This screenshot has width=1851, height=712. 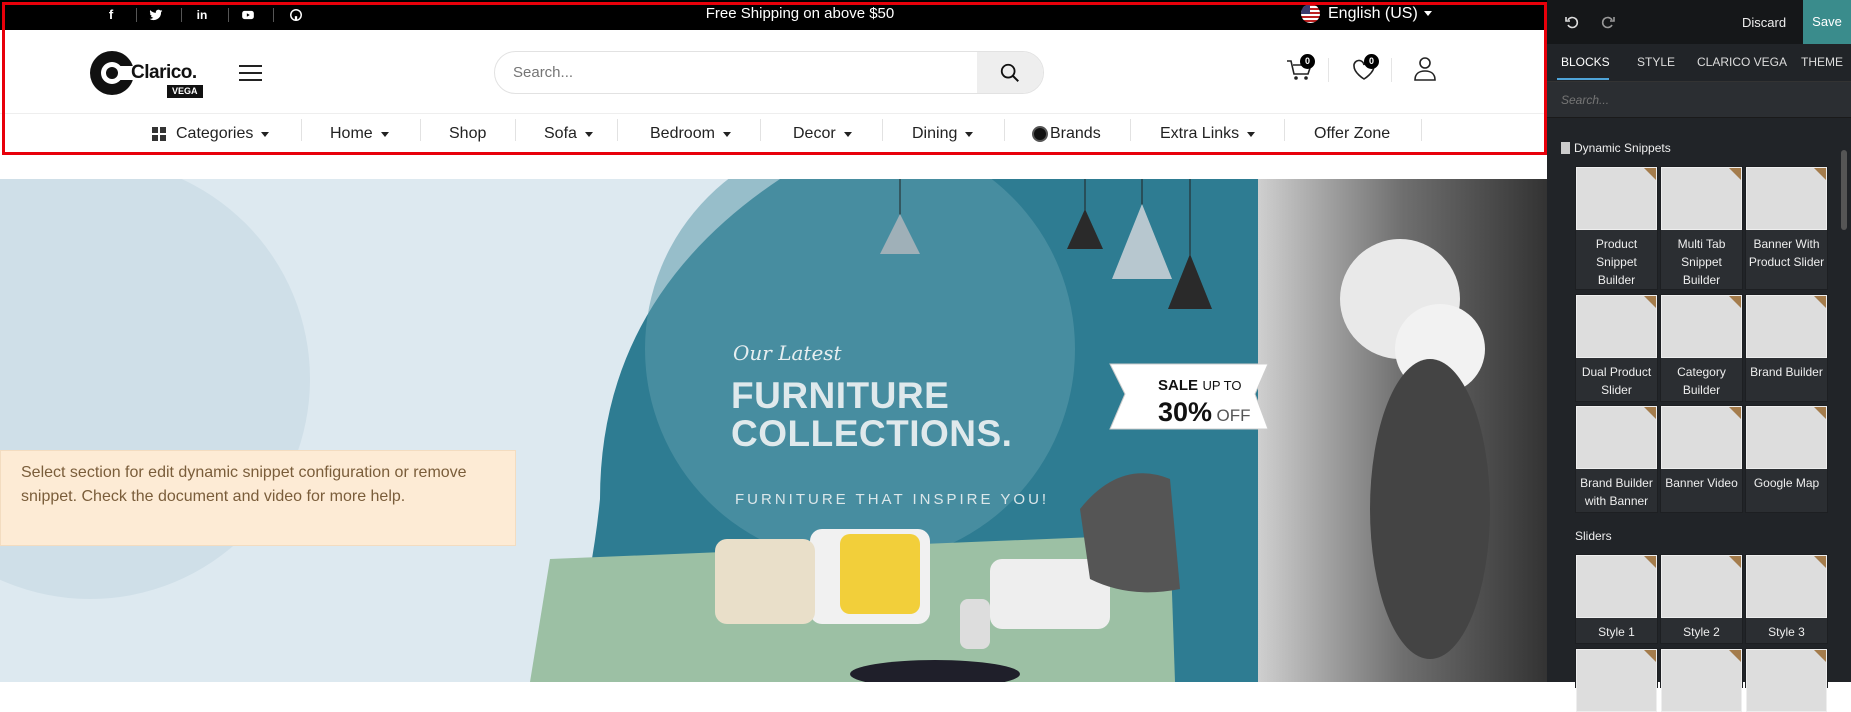 What do you see at coordinates (1822, 62) in the screenshot?
I see `tab-theme: THEME` at bounding box center [1822, 62].